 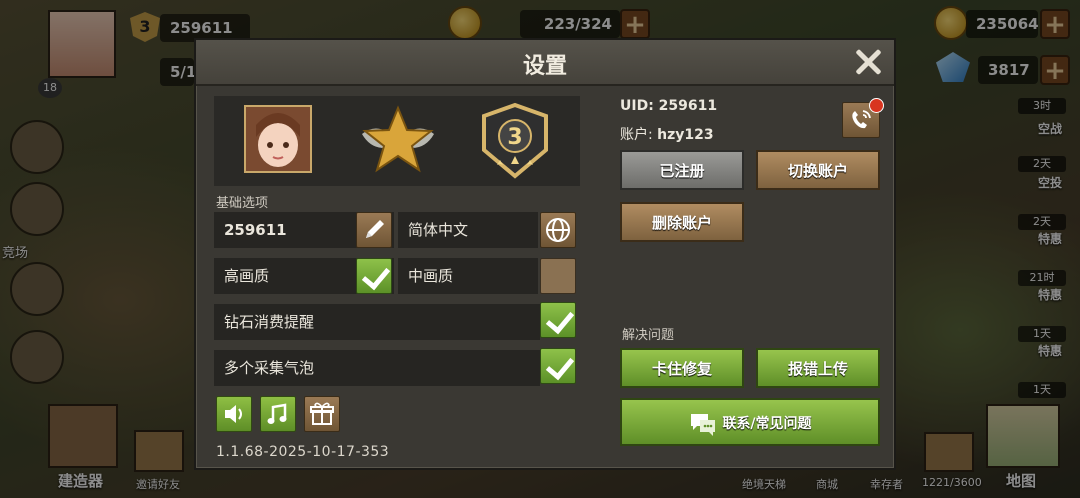 I want to click on quality-high-label: 高画质, so click(x=247, y=276).